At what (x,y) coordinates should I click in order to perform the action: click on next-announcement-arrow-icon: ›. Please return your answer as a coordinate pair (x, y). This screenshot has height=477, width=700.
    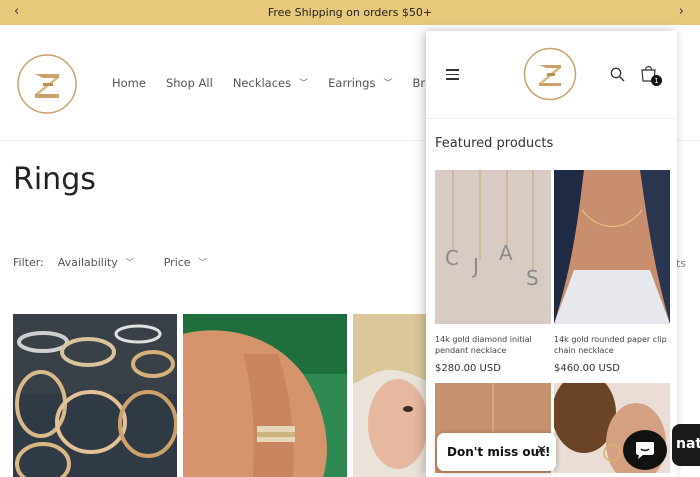
    Looking at the image, I should click on (681, 11).